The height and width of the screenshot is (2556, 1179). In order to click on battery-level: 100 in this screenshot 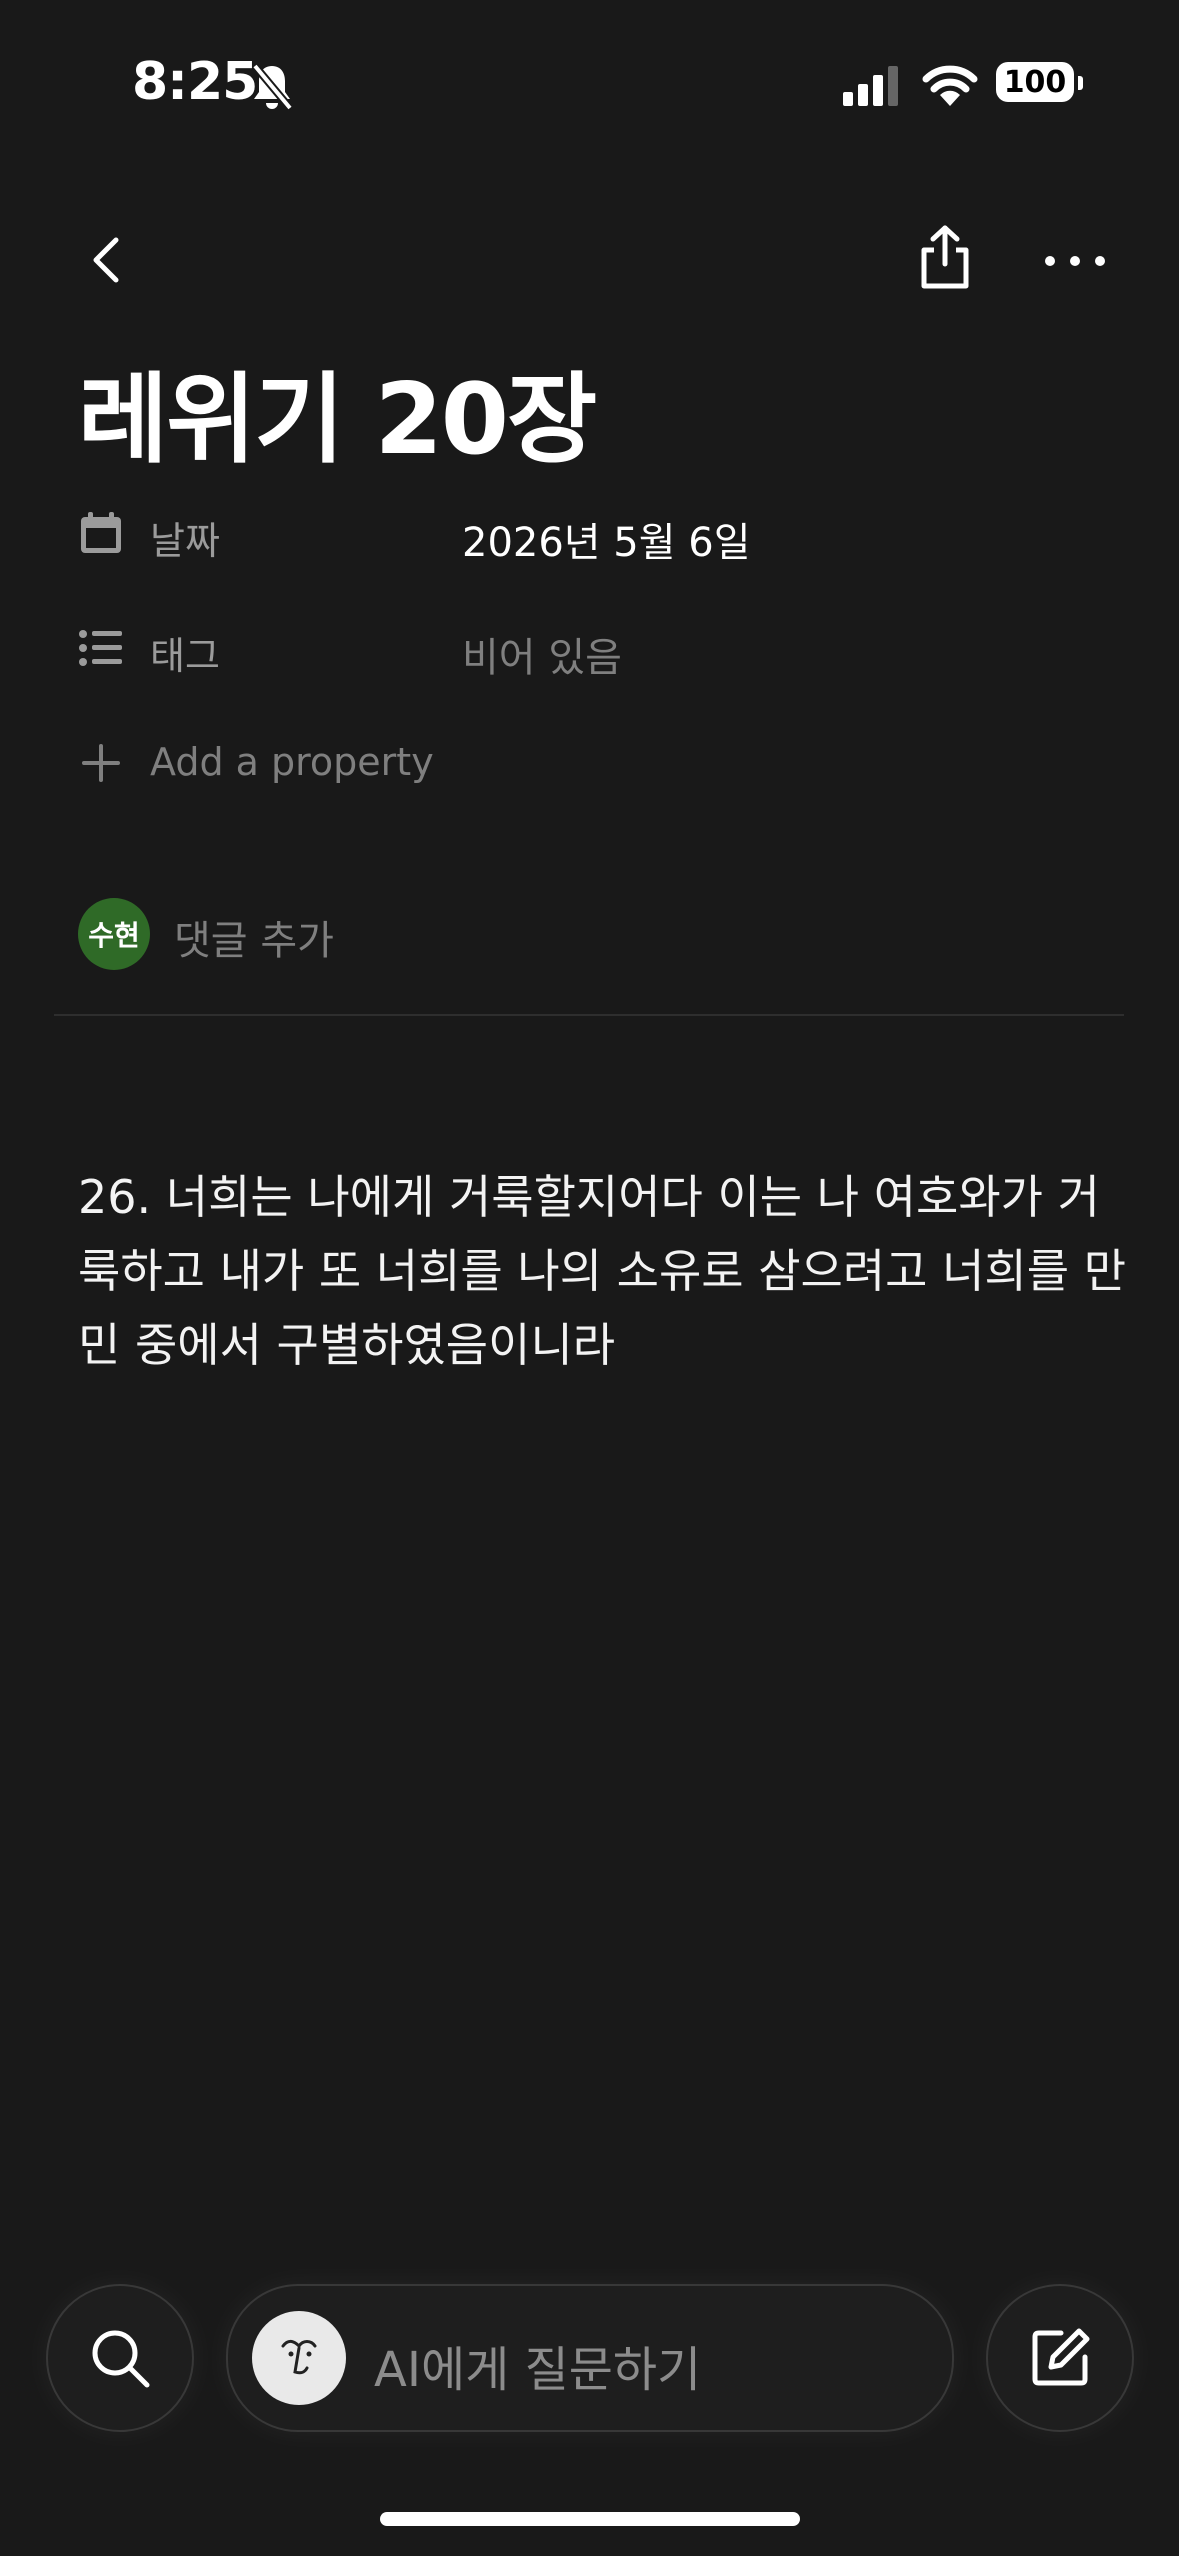, I will do `click(1035, 82)`.